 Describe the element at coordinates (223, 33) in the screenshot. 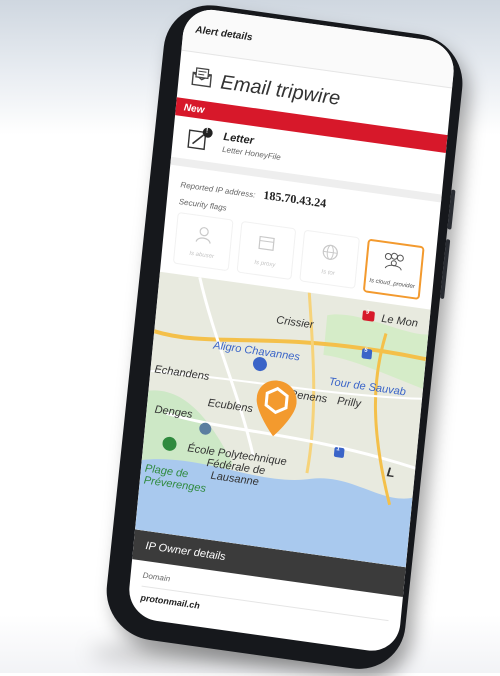

I see `header-title: Alert details` at that location.